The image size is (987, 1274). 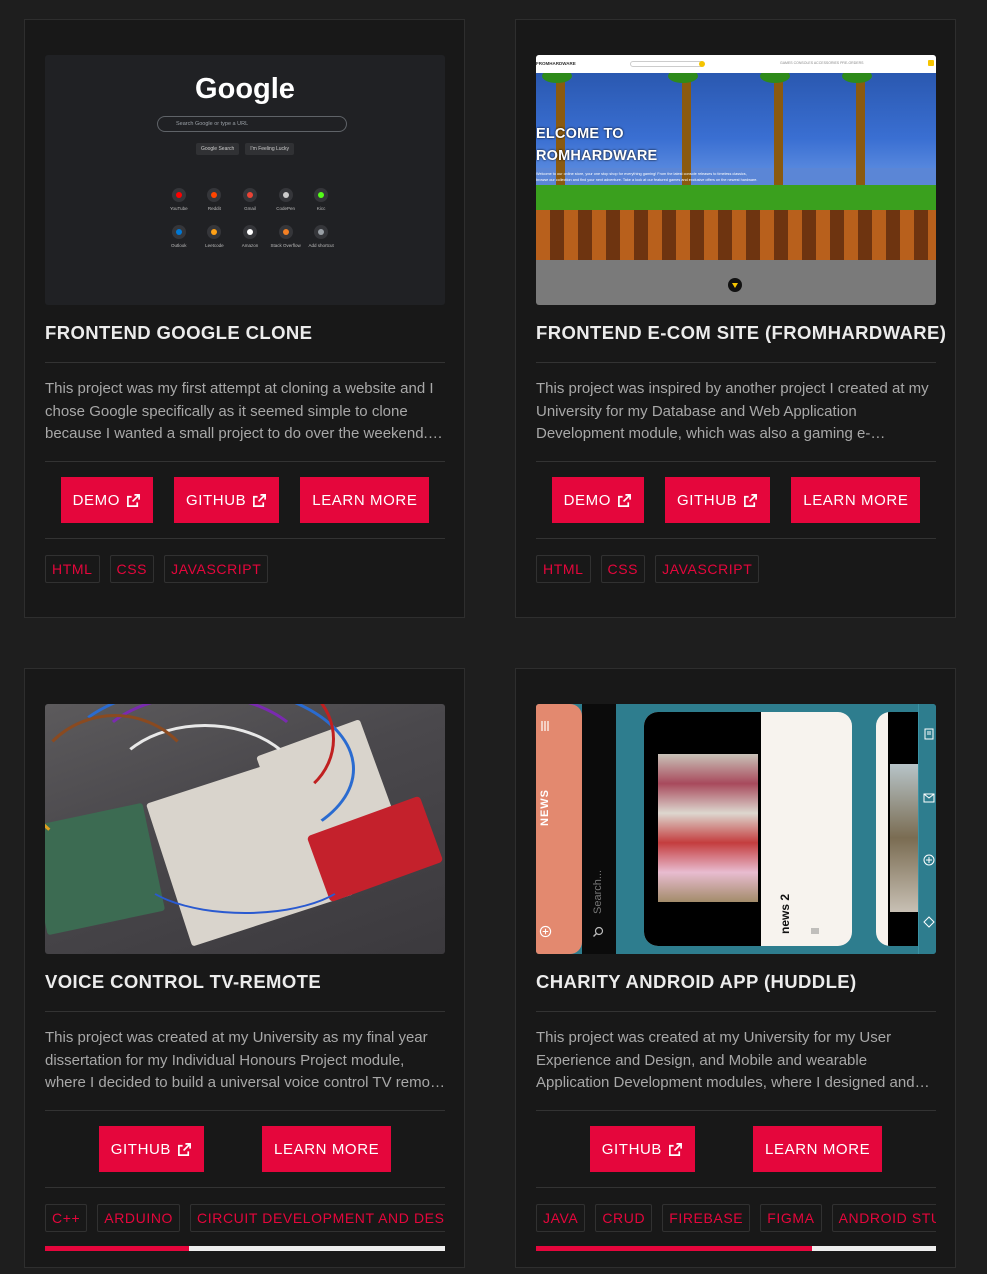 I want to click on shortcut-label: Amazon, so click(x=250, y=245).